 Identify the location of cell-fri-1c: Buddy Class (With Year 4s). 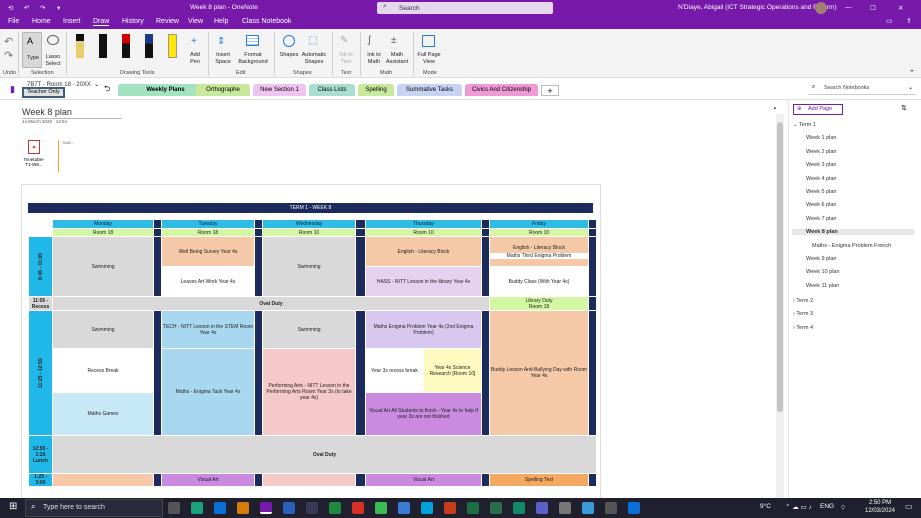
(539, 281).